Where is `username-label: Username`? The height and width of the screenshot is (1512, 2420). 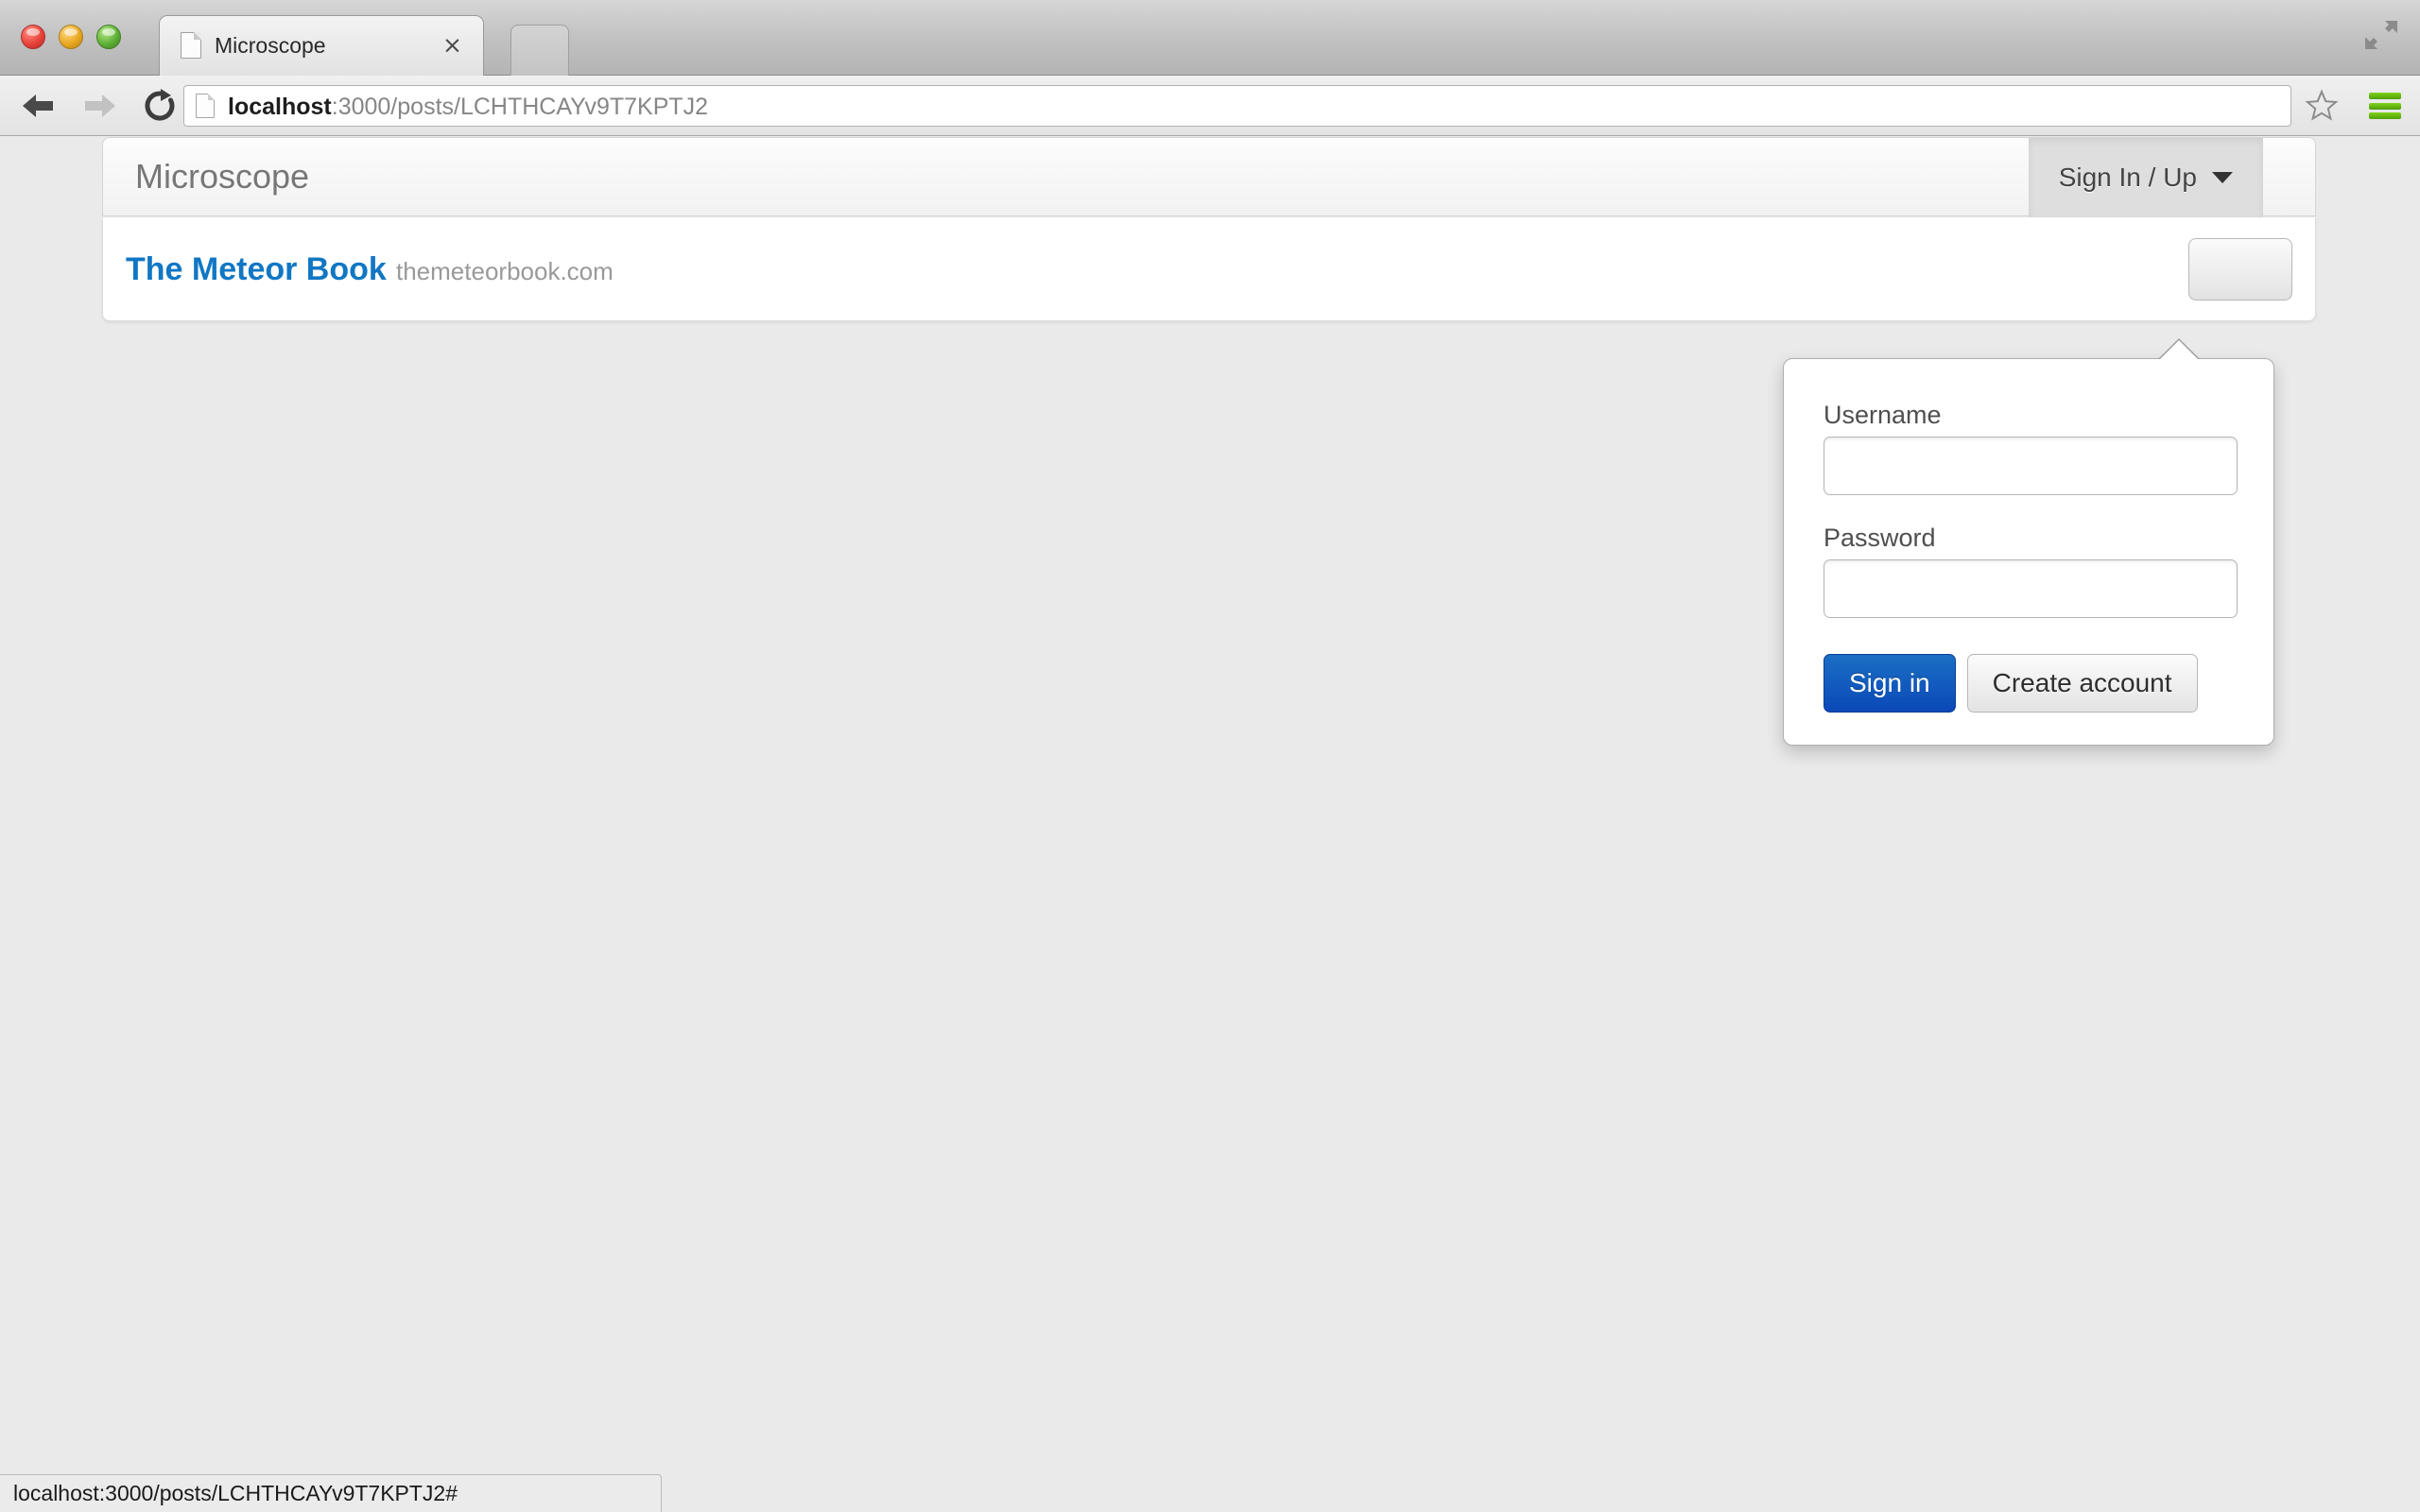
username-label: Username is located at coordinates (1883, 415).